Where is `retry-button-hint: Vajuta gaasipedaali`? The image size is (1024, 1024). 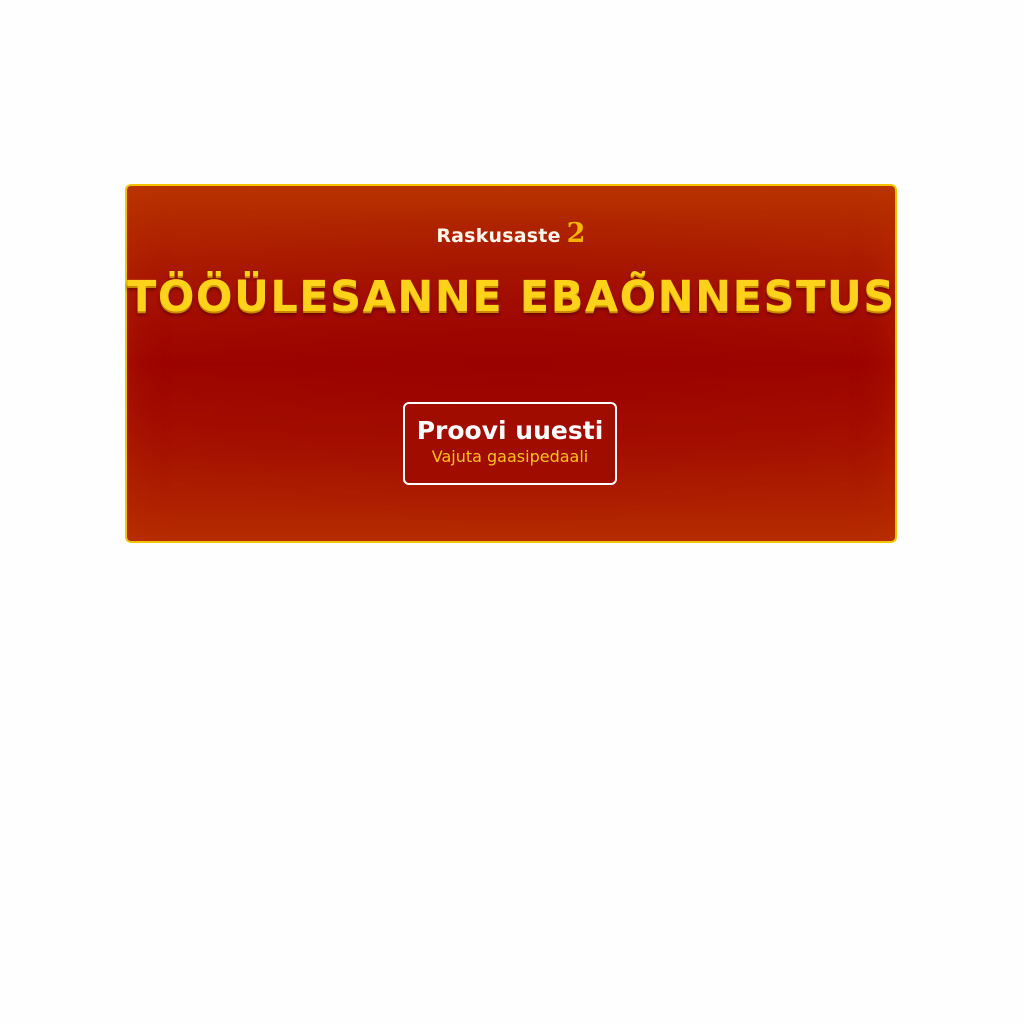 retry-button-hint: Vajuta gaasipedaali is located at coordinates (510, 456).